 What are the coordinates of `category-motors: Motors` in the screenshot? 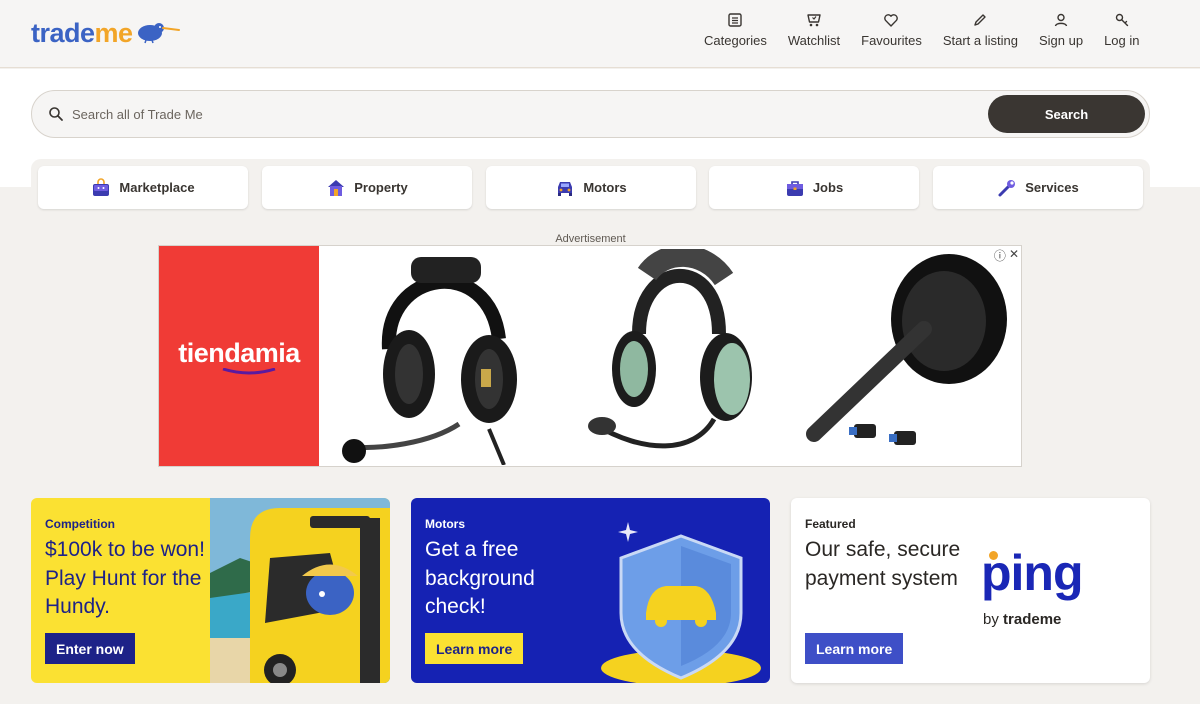 It's located at (591, 187).